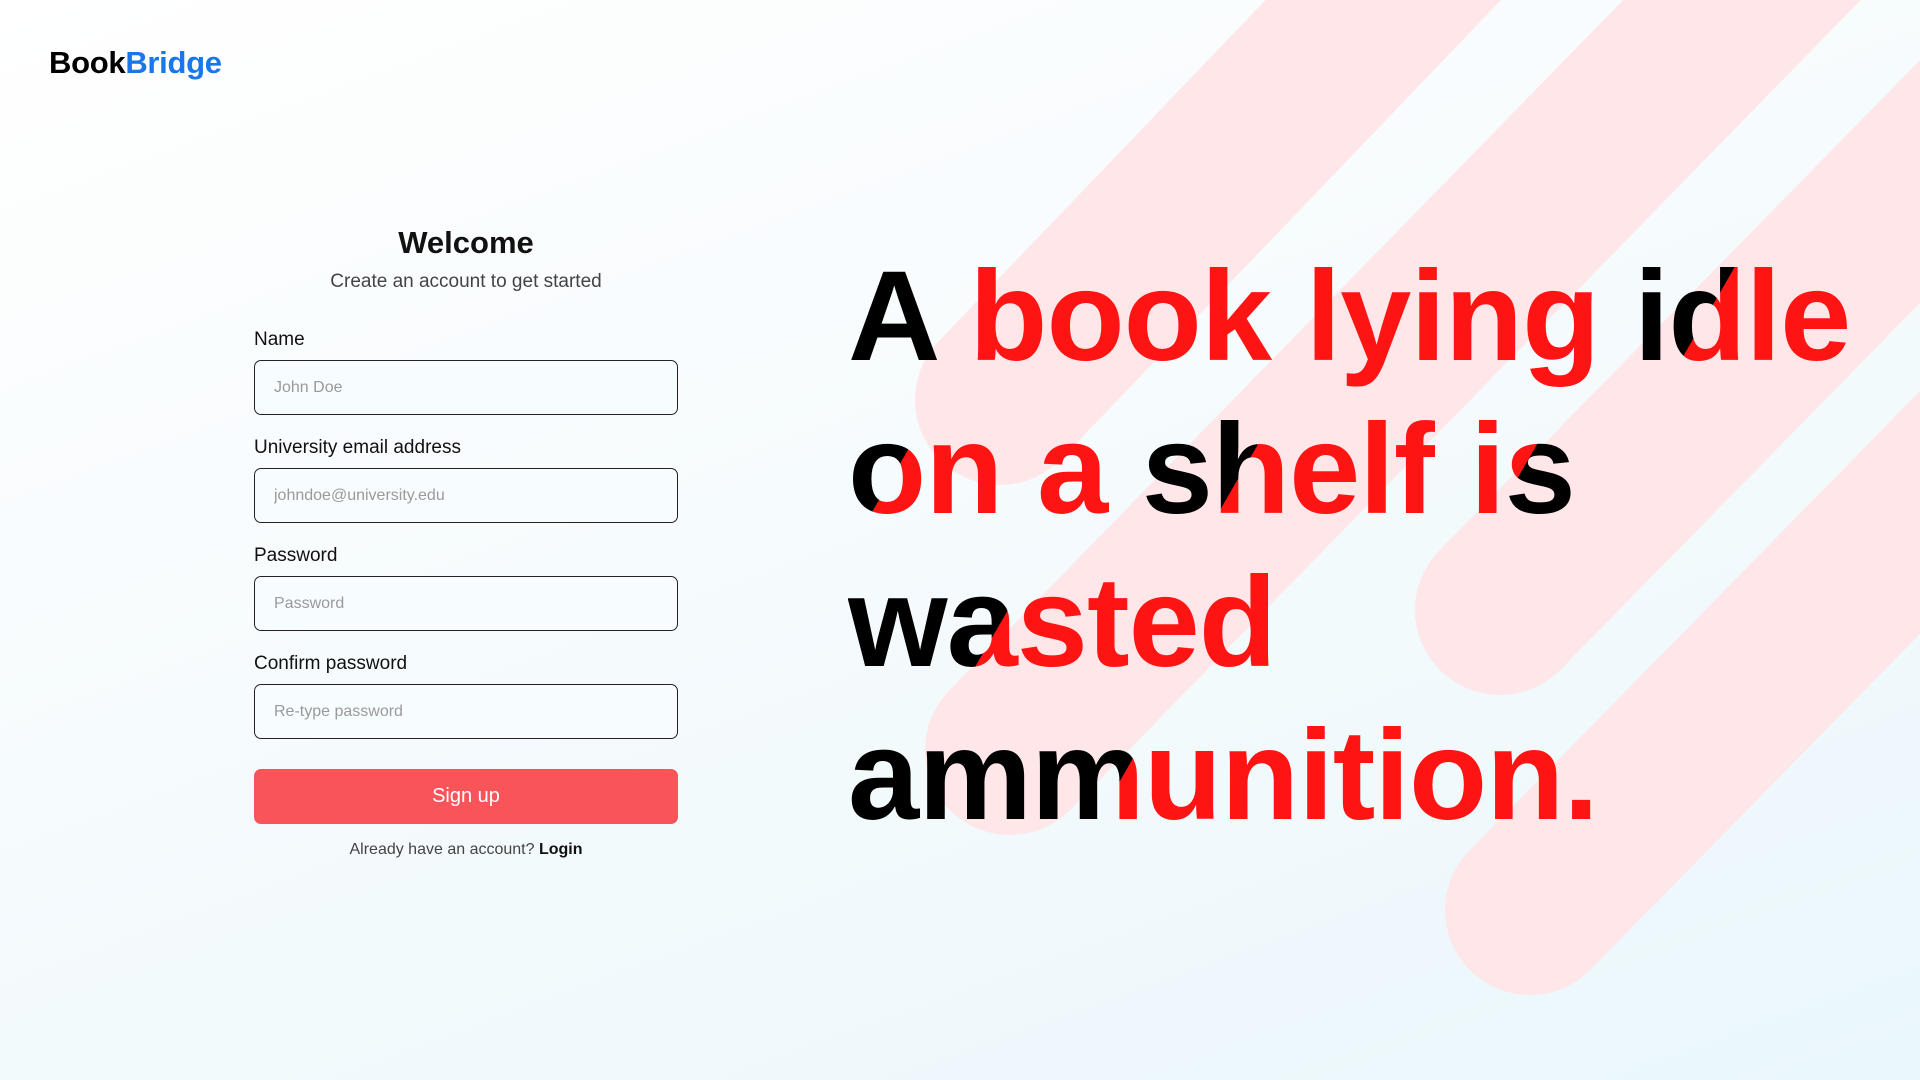 Image resolution: width=1920 pixels, height=1080 pixels. What do you see at coordinates (466, 242) in the screenshot?
I see `form-title: Welcome` at bounding box center [466, 242].